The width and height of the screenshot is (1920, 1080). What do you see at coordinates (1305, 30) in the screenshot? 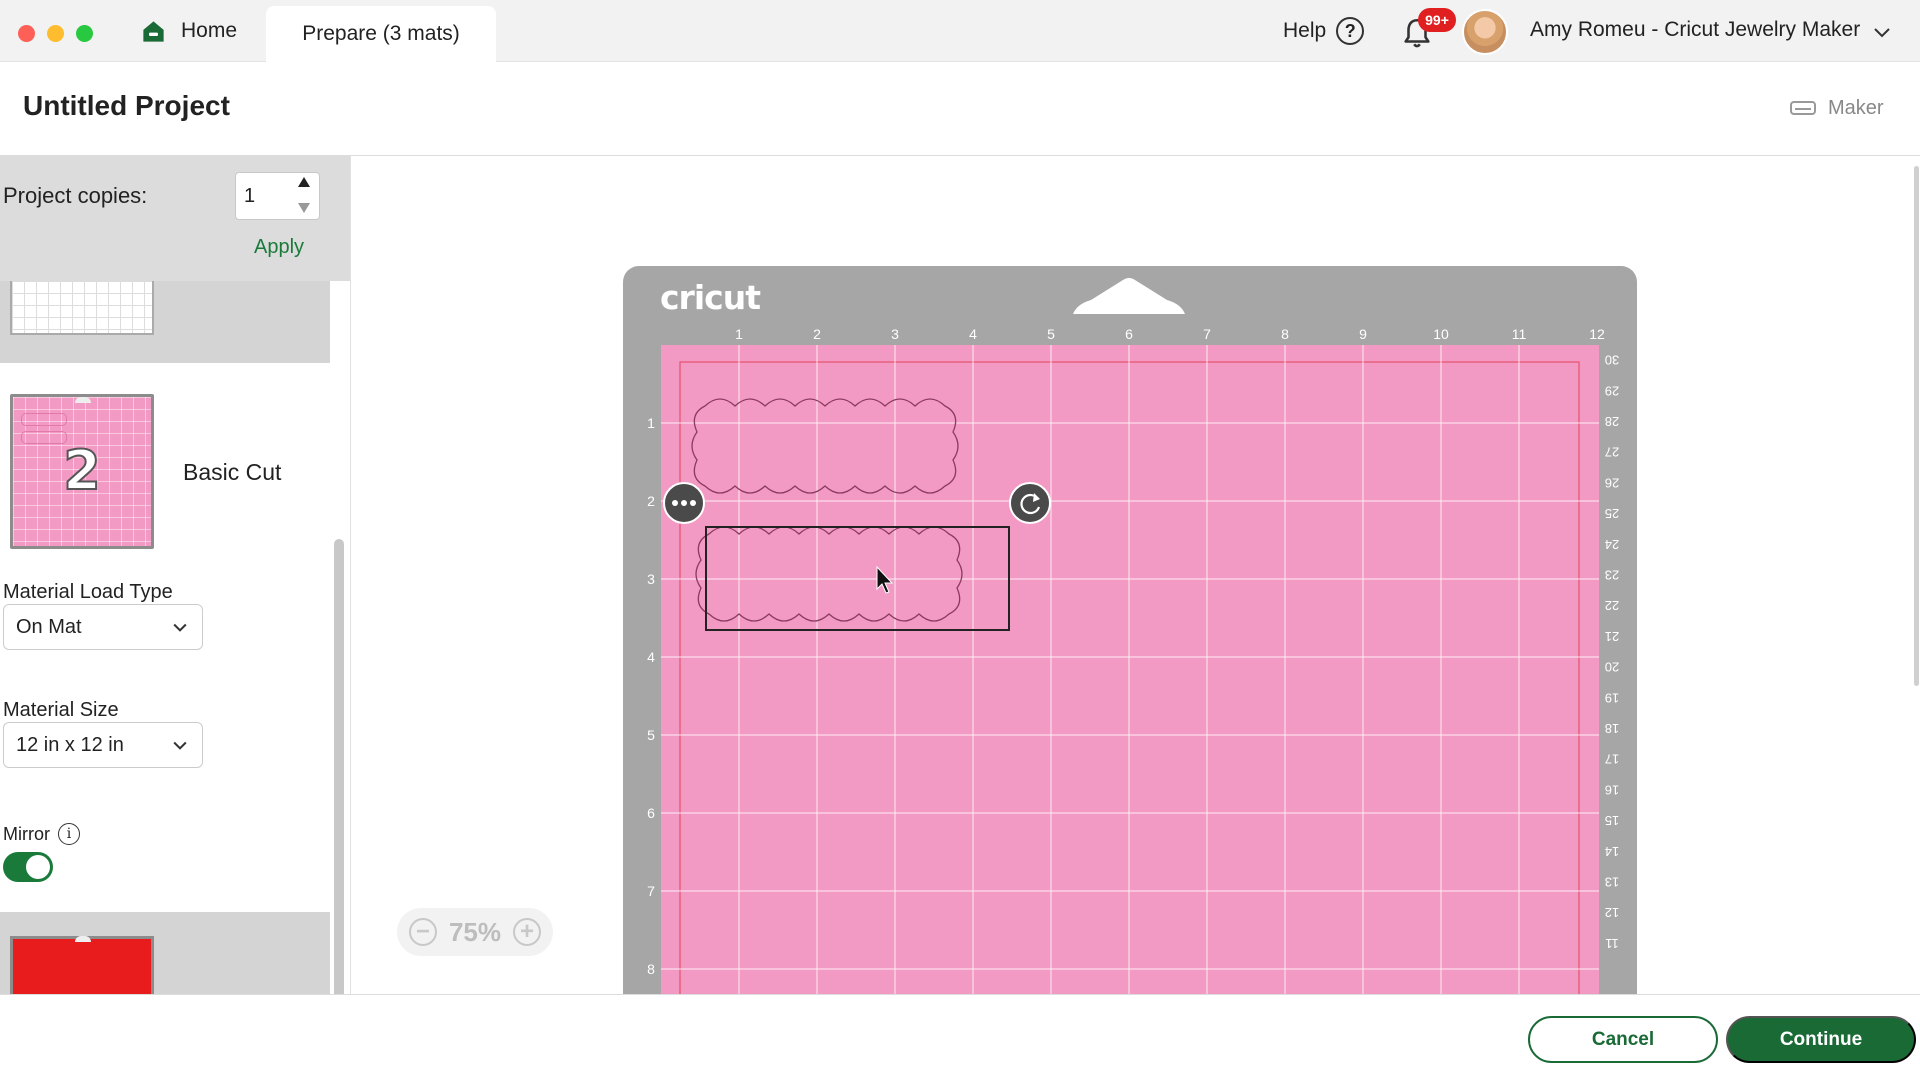
I see `help-label: Help` at bounding box center [1305, 30].